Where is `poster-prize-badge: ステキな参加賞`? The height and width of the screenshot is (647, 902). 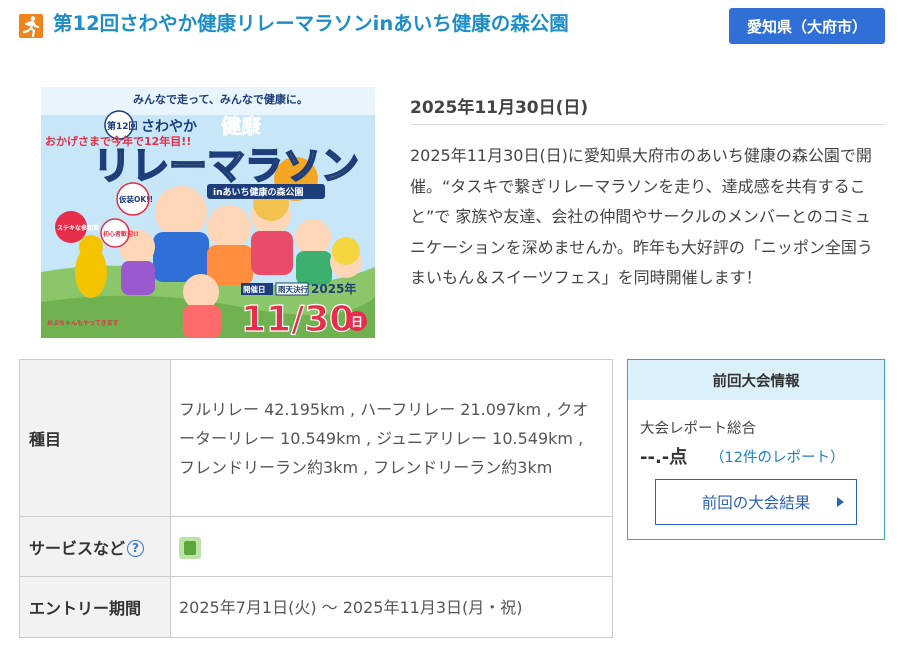
poster-prize-badge: ステキな参加賞 is located at coordinates (78, 228).